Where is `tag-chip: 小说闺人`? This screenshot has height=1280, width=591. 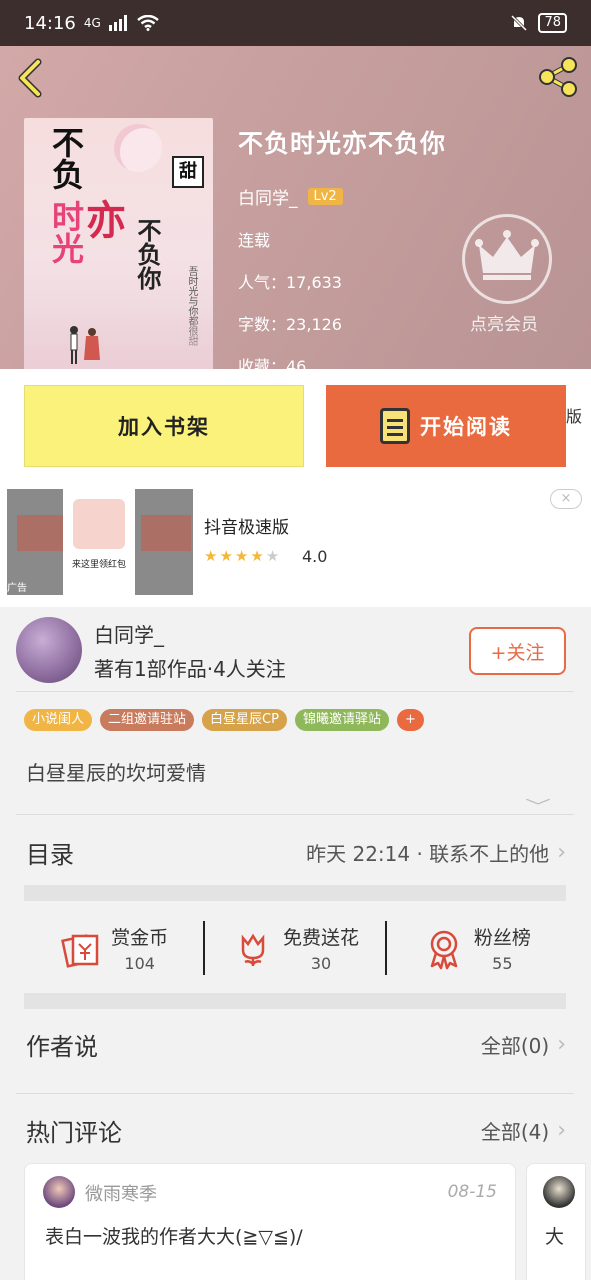 tag-chip: 小说闺人 is located at coordinates (58, 720).